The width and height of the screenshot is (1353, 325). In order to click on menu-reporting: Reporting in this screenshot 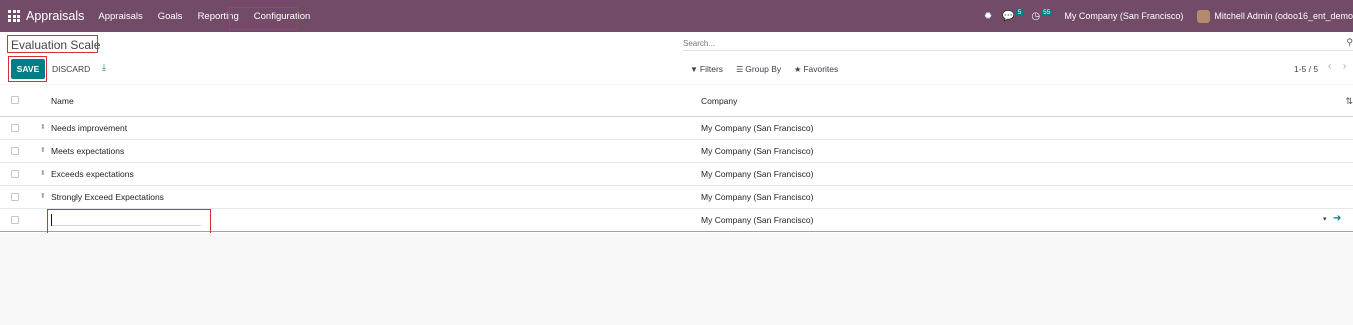, I will do `click(218, 16)`.